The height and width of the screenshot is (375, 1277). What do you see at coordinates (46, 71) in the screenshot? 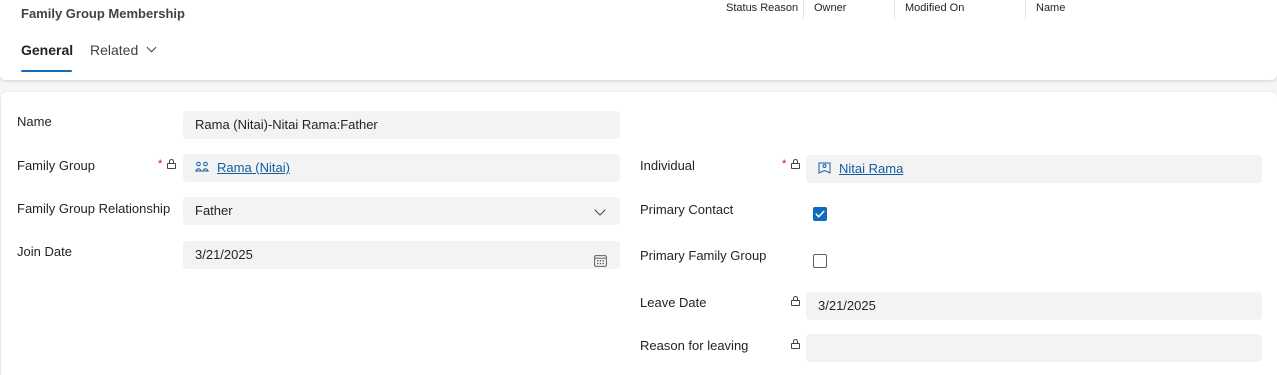
I see `tab-selected-indicator` at bounding box center [46, 71].